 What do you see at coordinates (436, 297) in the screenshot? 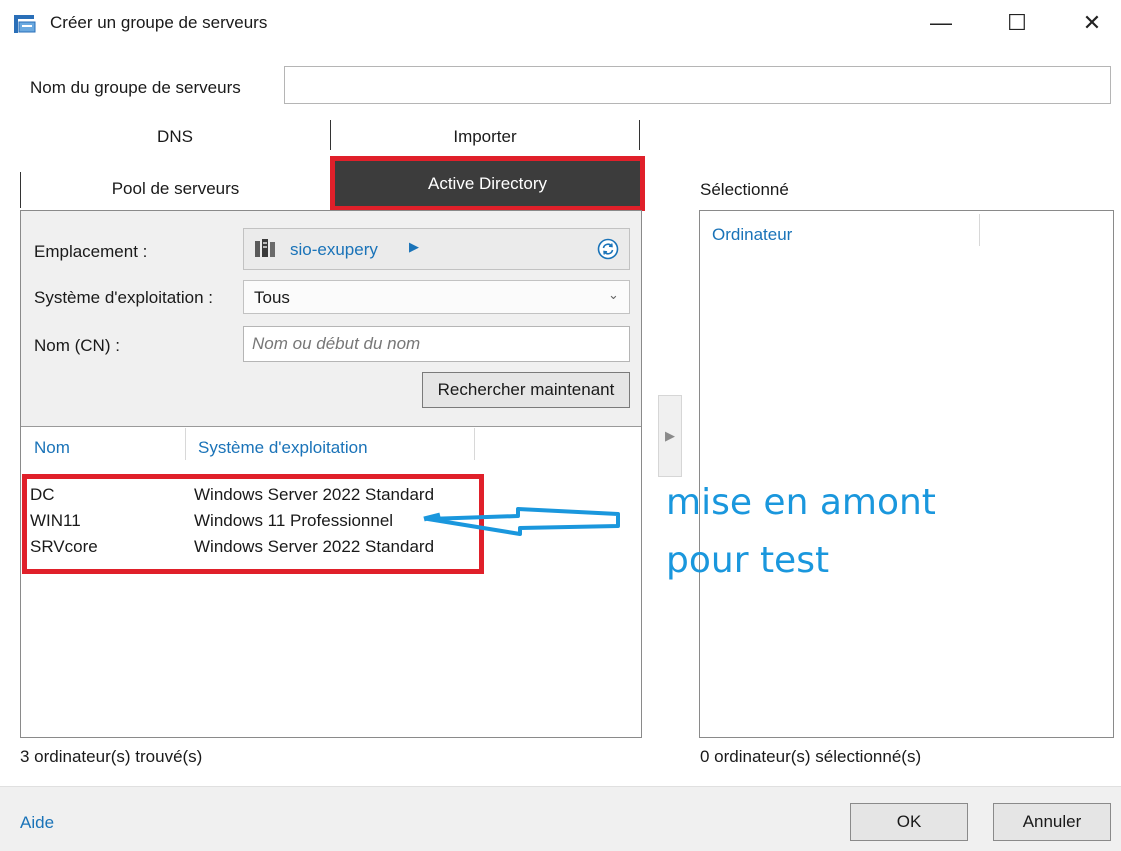
I see `os-select: Tous ⌄` at bounding box center [436, 297].